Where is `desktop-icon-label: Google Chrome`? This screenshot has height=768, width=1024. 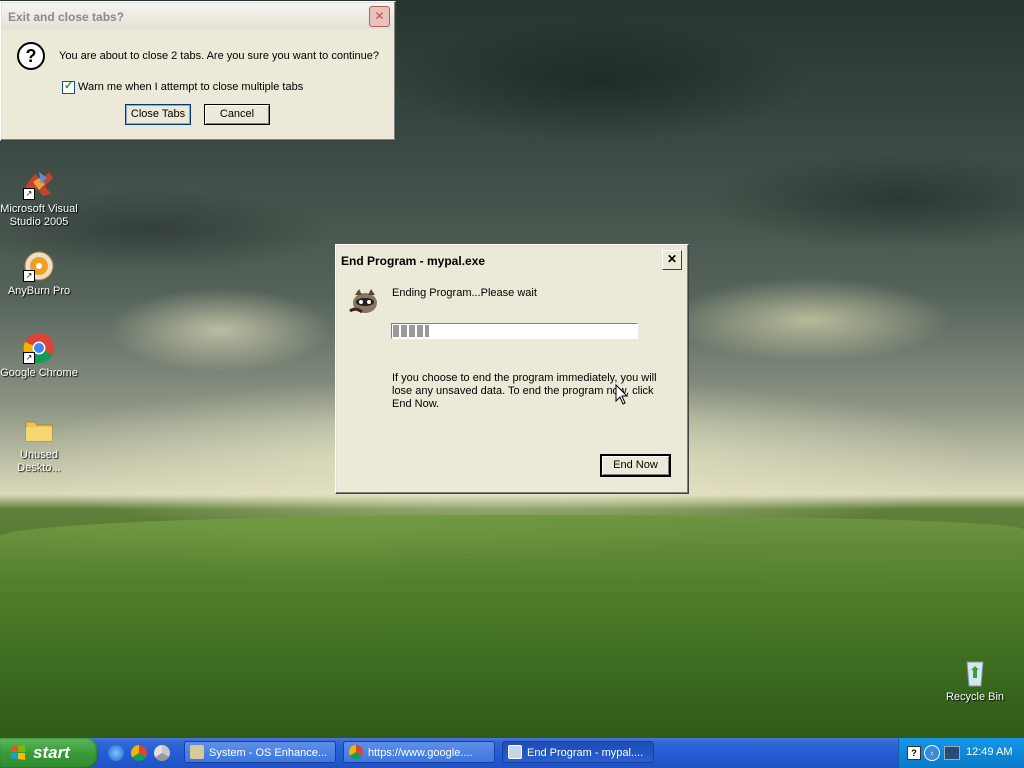
desktop-icon-label: Google Chrome is located at coordinates (39, 373).